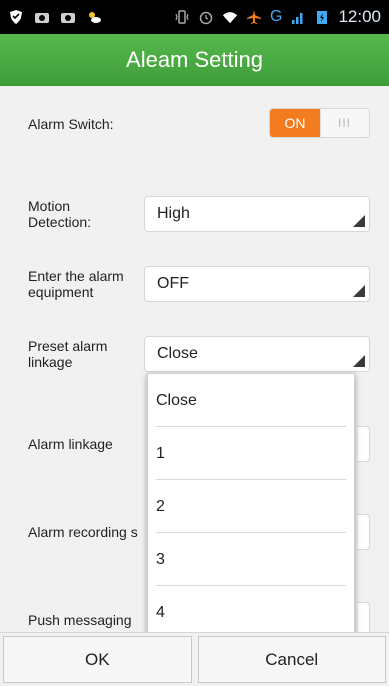 This screenshot has width=389, height=686. What do you see at coordinates (173, 213) in the screenshot?
I see `motion-detection-value: High` at bounding box center [173, 213].